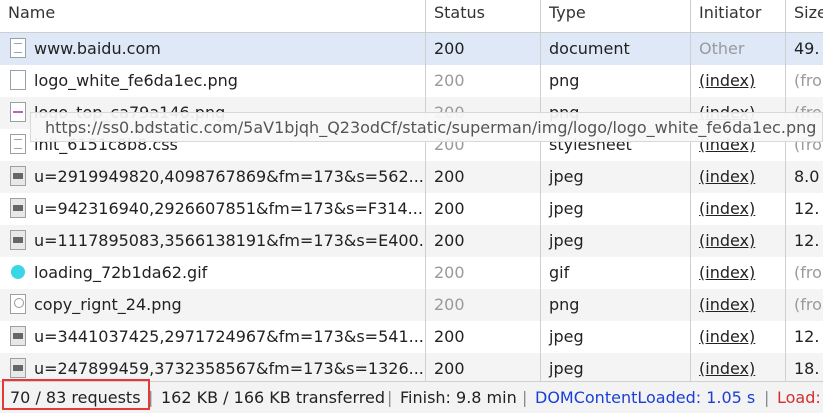  What do you see at coordinates (97, 48) in the screenshot?
I see `request-name: www.baidu.com` at bounding box center [97, 48].